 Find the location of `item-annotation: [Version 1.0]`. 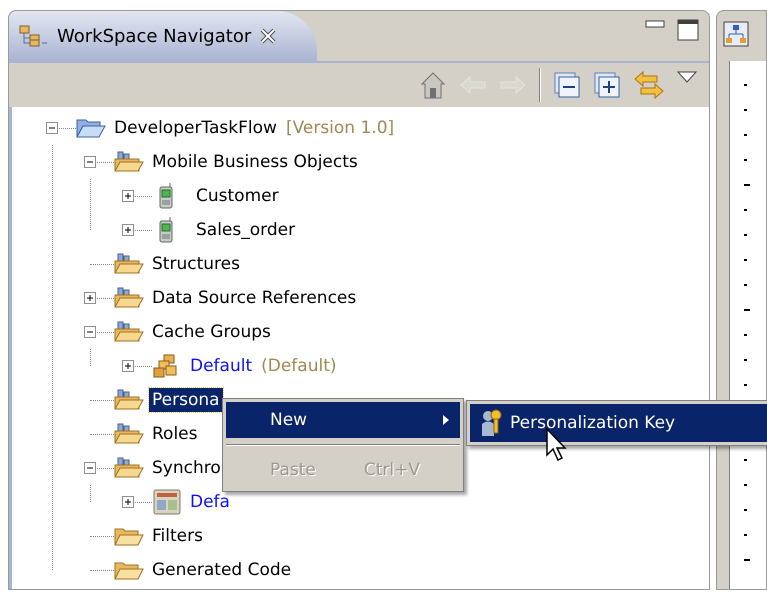

item-annotation: [Version 1.0] is located at coordinates (340, 128).